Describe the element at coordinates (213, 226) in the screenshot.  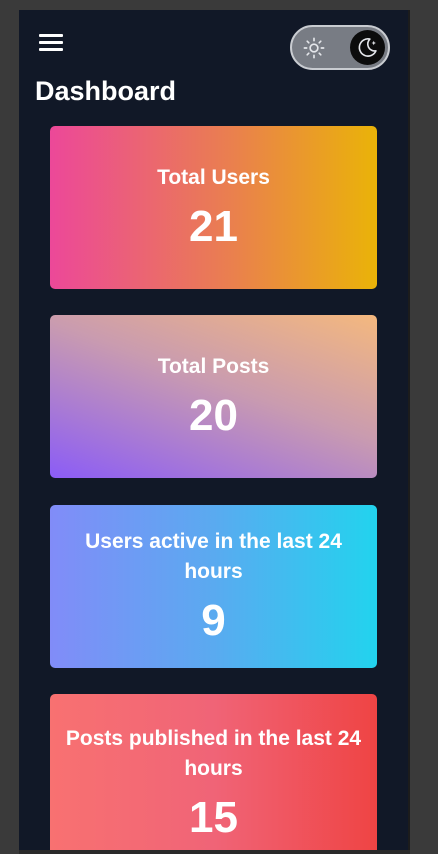
I see `stat-value: 21` at that location.